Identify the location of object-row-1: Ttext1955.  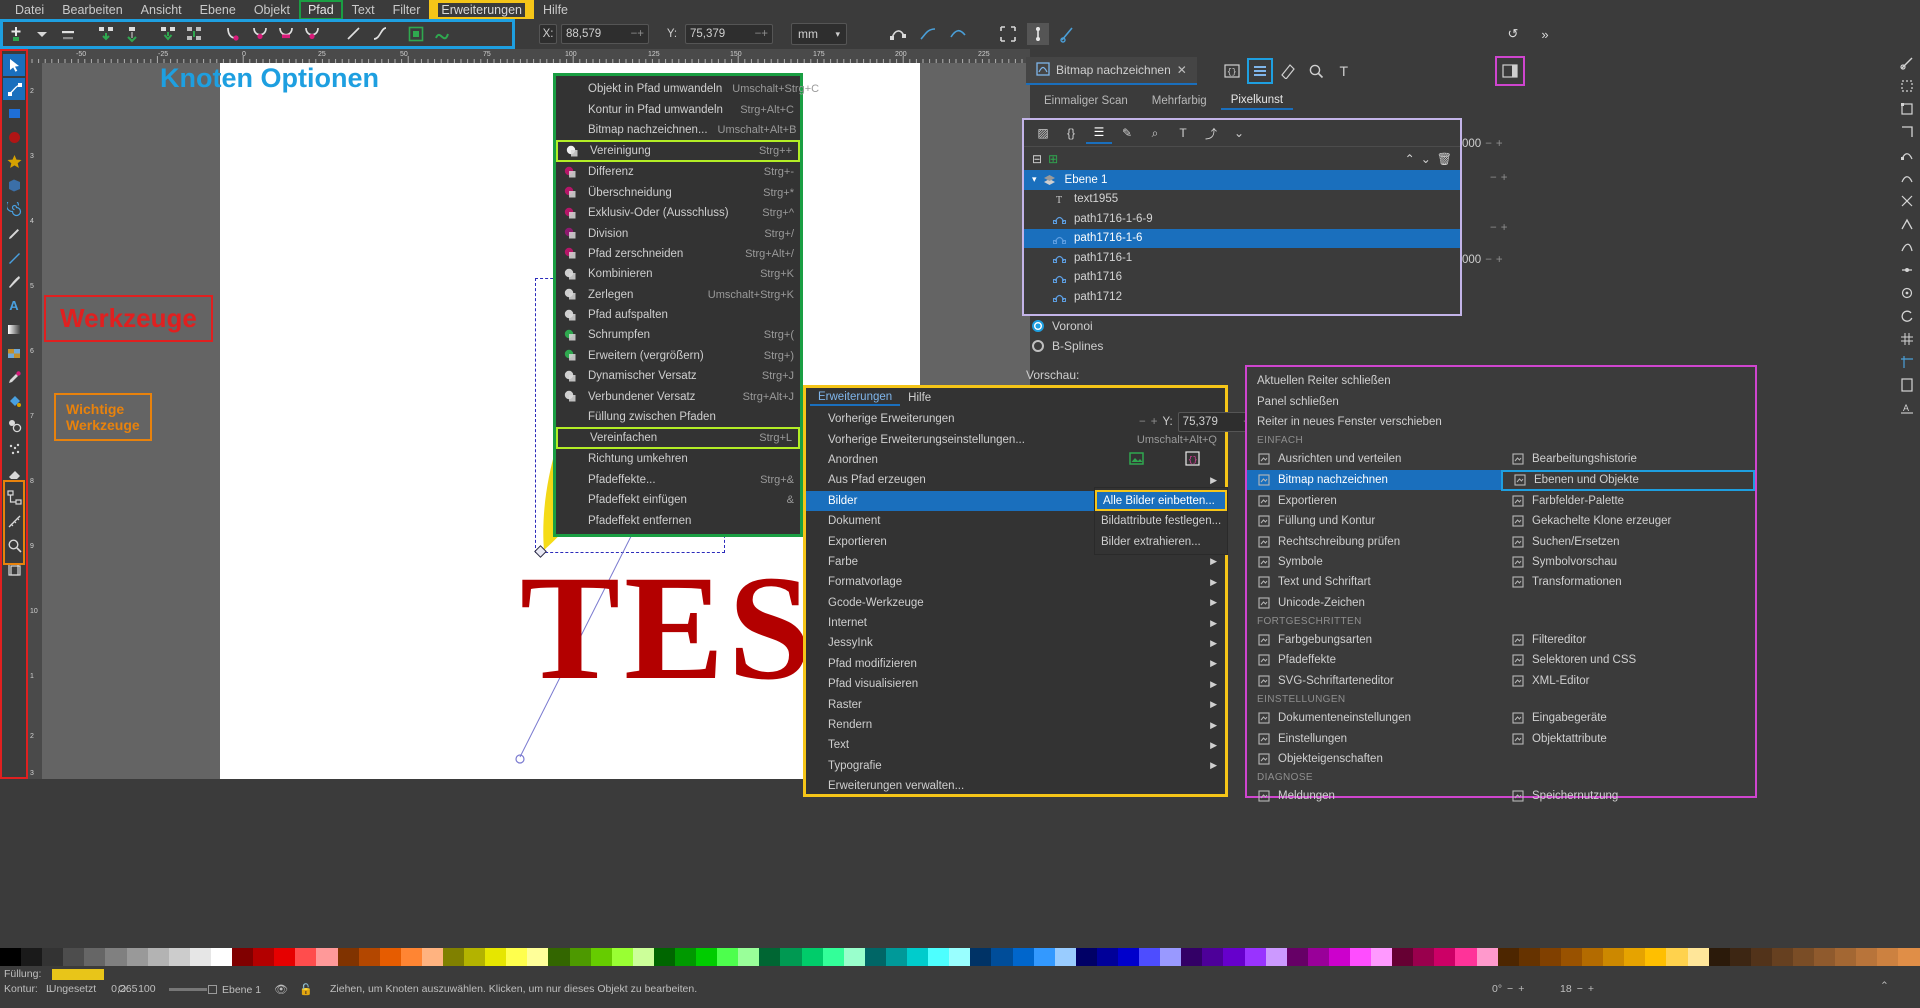
(1242, 200).